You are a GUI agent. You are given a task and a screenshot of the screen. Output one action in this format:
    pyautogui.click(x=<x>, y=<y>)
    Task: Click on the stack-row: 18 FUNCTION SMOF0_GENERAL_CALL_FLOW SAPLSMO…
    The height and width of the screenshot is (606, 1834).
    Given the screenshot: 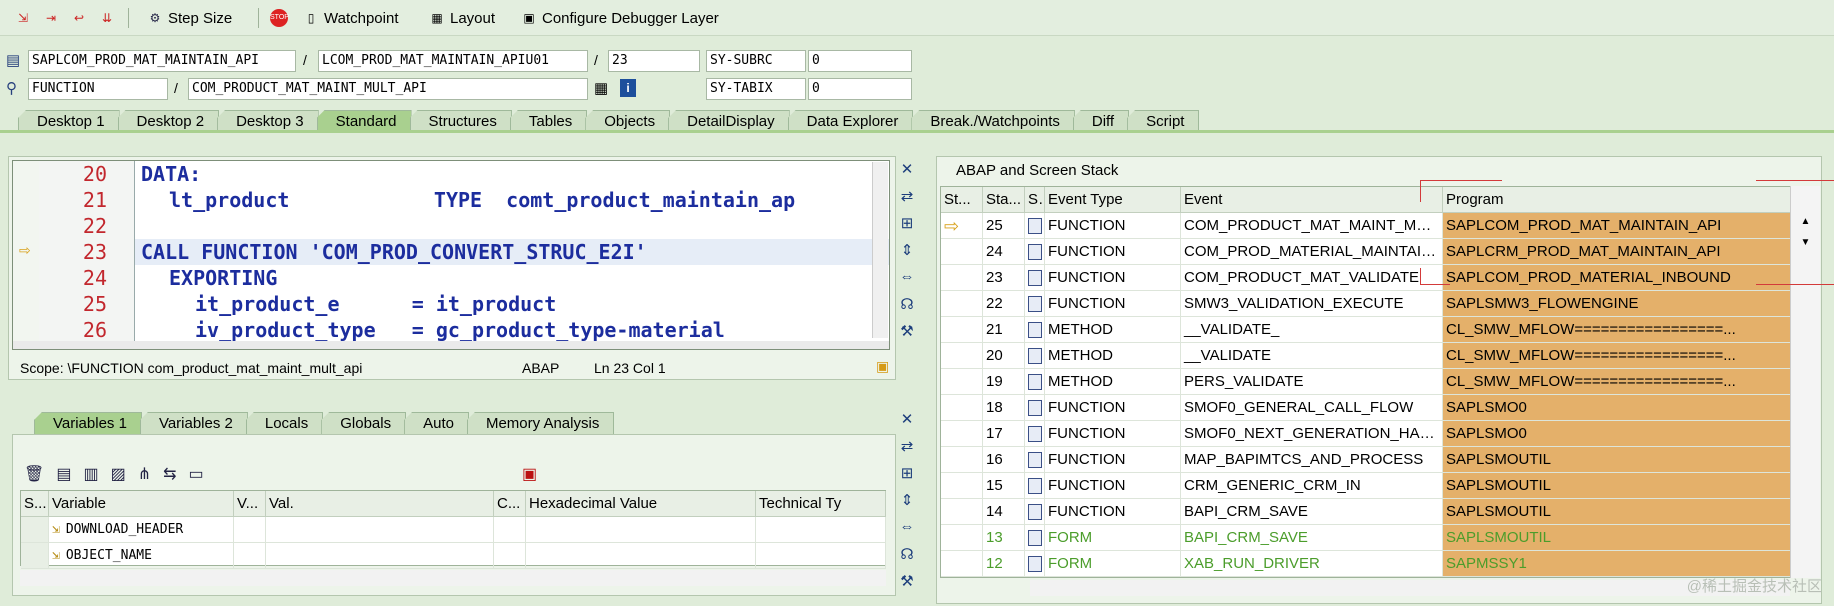 What is the action you would take?
    pyautogui.click(x=1369, y=408)
    